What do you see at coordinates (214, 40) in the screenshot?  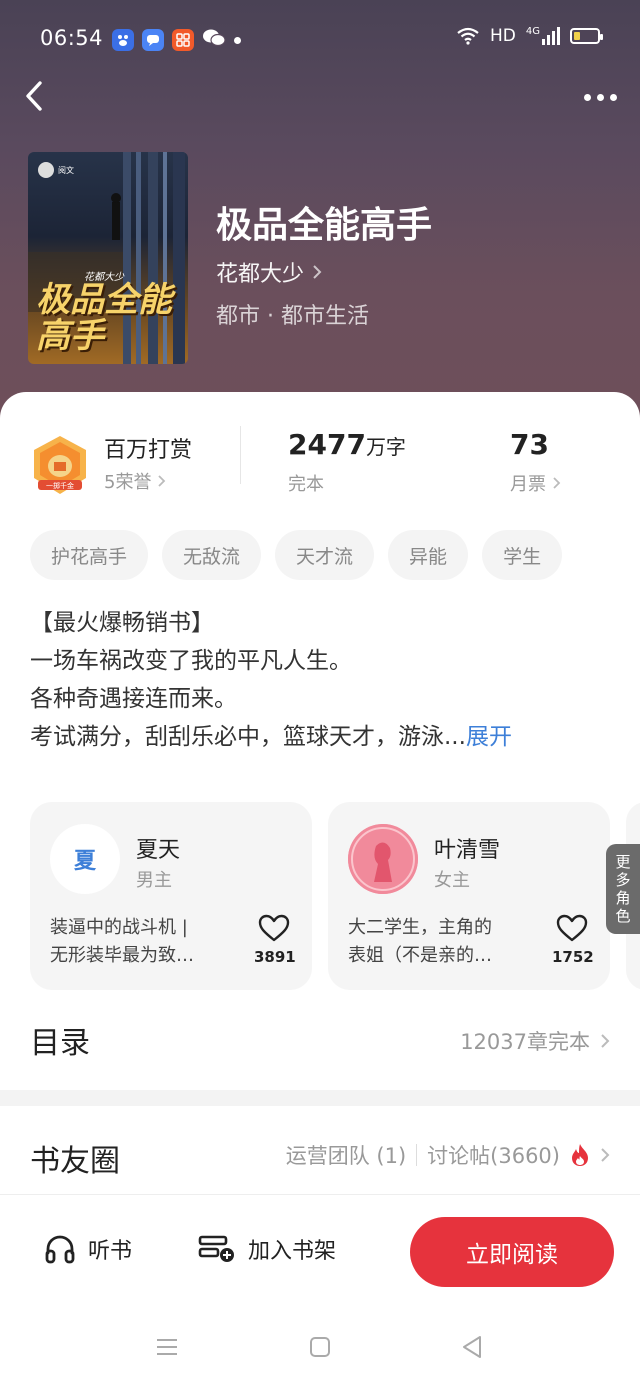 I see `wechat-icon` at bounding box center [214, 40].